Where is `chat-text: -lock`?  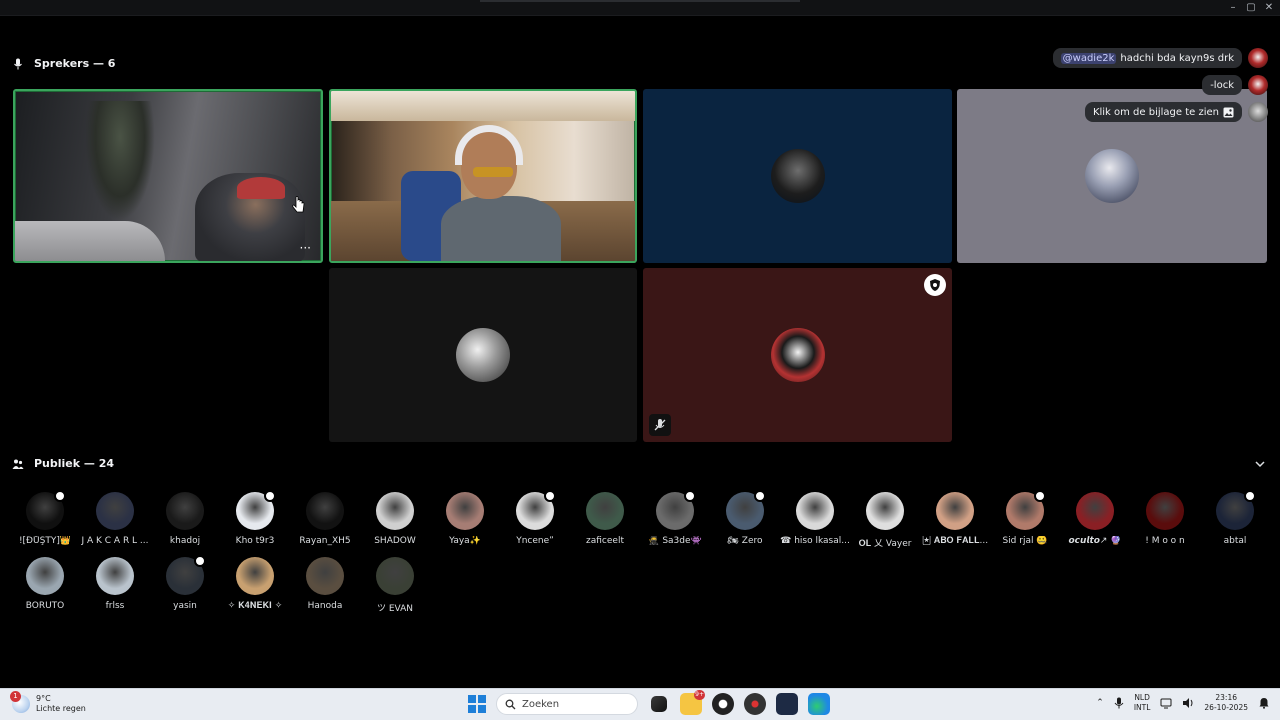 chat-text: -lock is located at coordinates (1222, 85).